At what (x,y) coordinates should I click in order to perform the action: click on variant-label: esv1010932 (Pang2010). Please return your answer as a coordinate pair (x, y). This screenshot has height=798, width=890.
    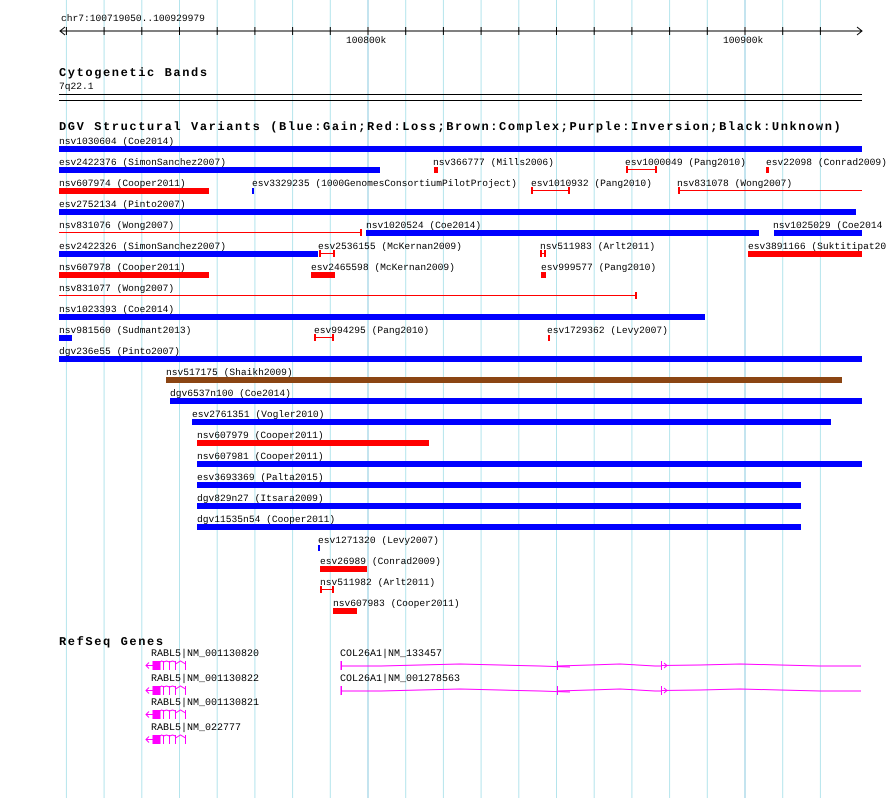
    Looking at the image, I should click on (591, 183).